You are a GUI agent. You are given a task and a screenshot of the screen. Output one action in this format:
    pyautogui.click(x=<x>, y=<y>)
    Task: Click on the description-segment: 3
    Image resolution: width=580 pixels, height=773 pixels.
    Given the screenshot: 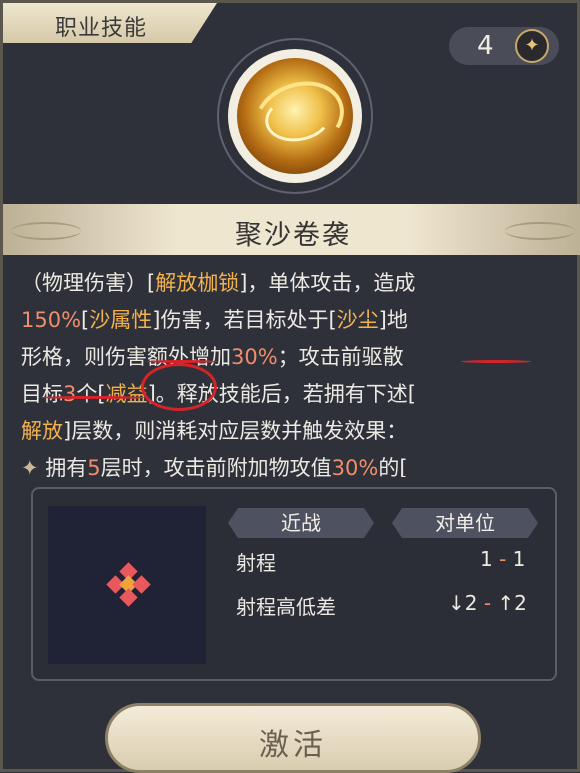 What is the action you would take?
    pyautogui.click(x=70, y=394)
    